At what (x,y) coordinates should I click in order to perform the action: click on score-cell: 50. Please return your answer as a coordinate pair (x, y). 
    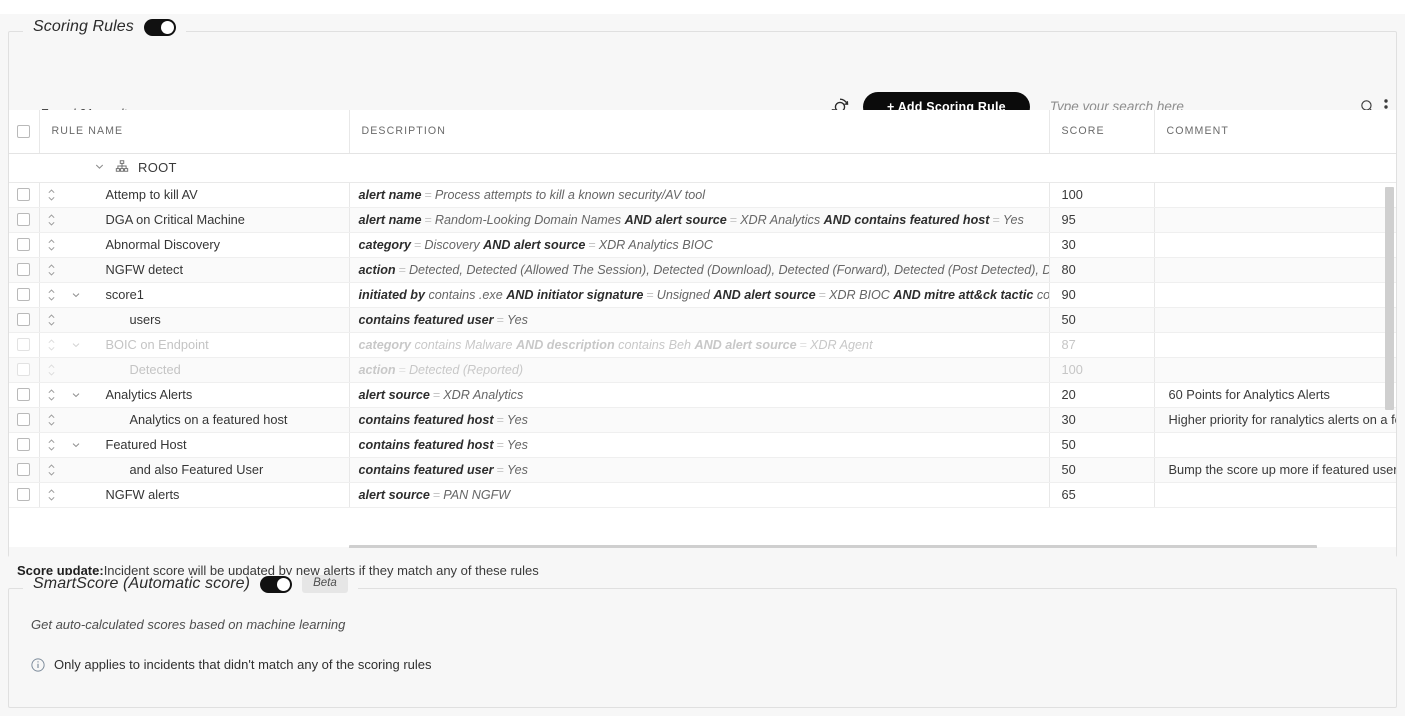
    Looking at the image, I should click on (1102, 445).